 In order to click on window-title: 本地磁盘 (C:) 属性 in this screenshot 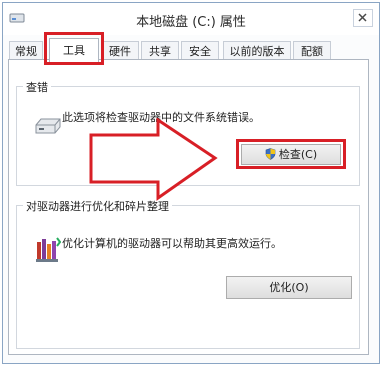, I will do `click(191, 22)`.